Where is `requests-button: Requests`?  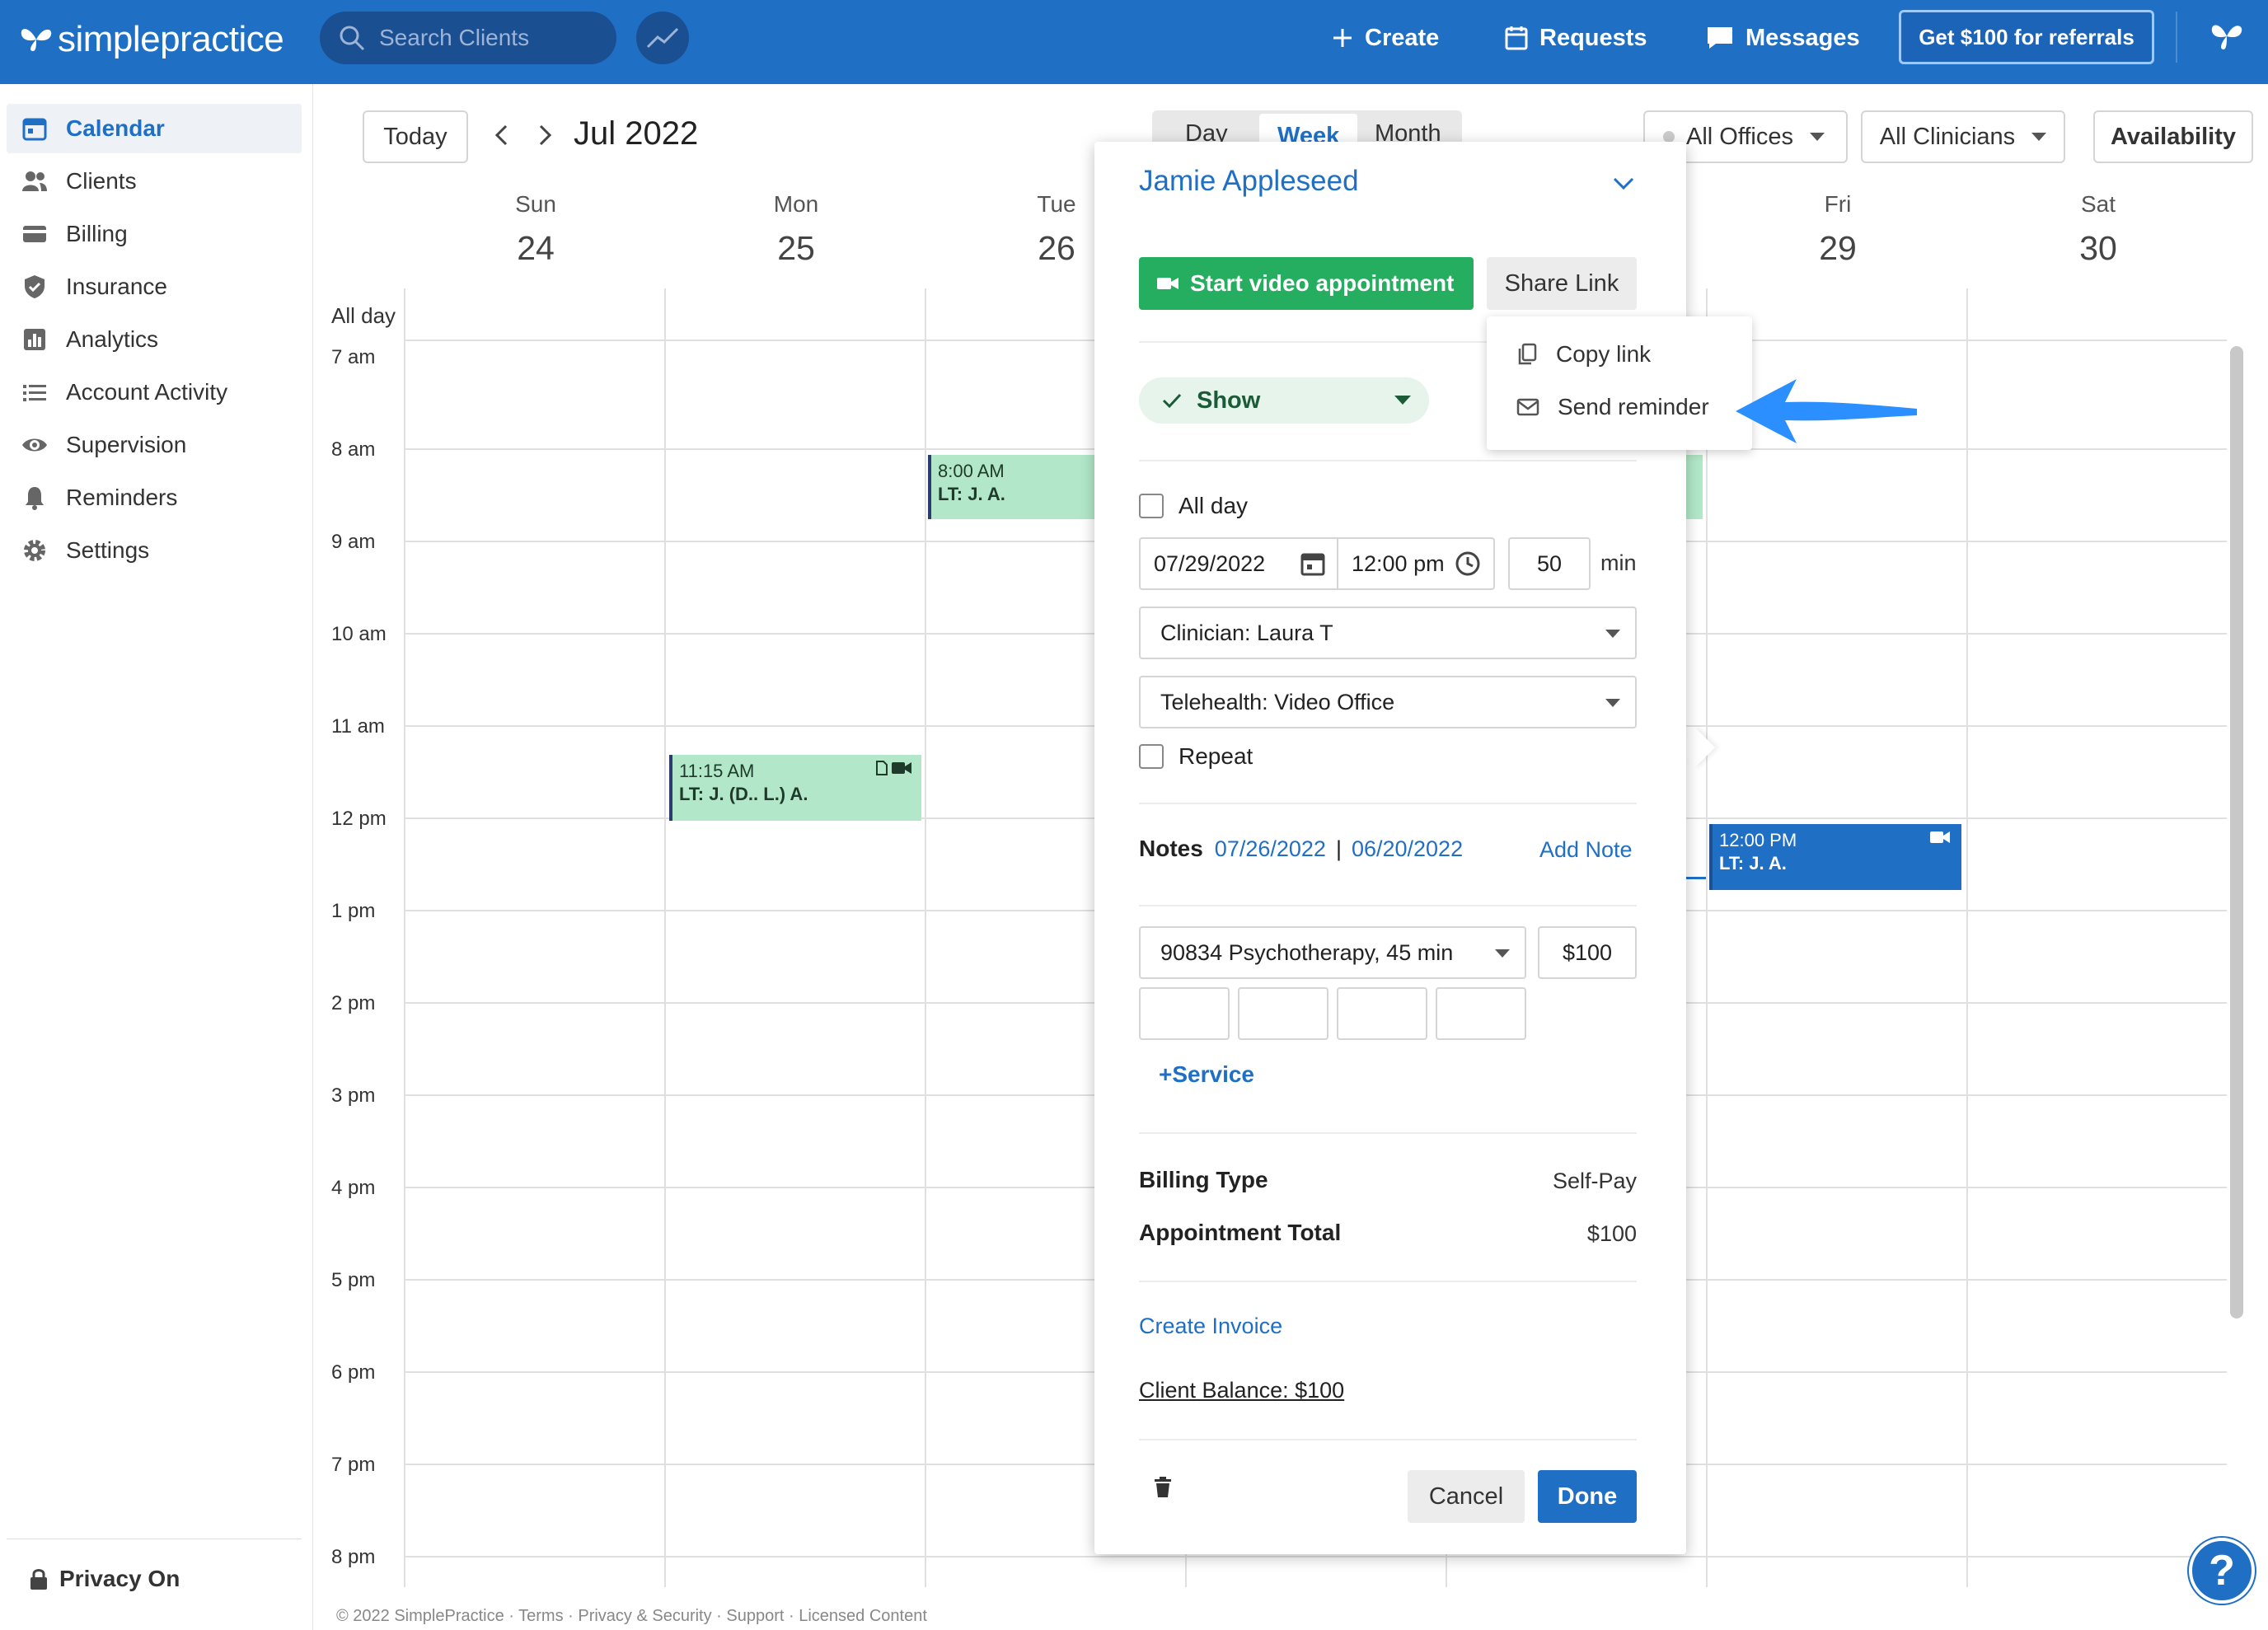
requests-button: Requests is located at coordinates (1576, 38).